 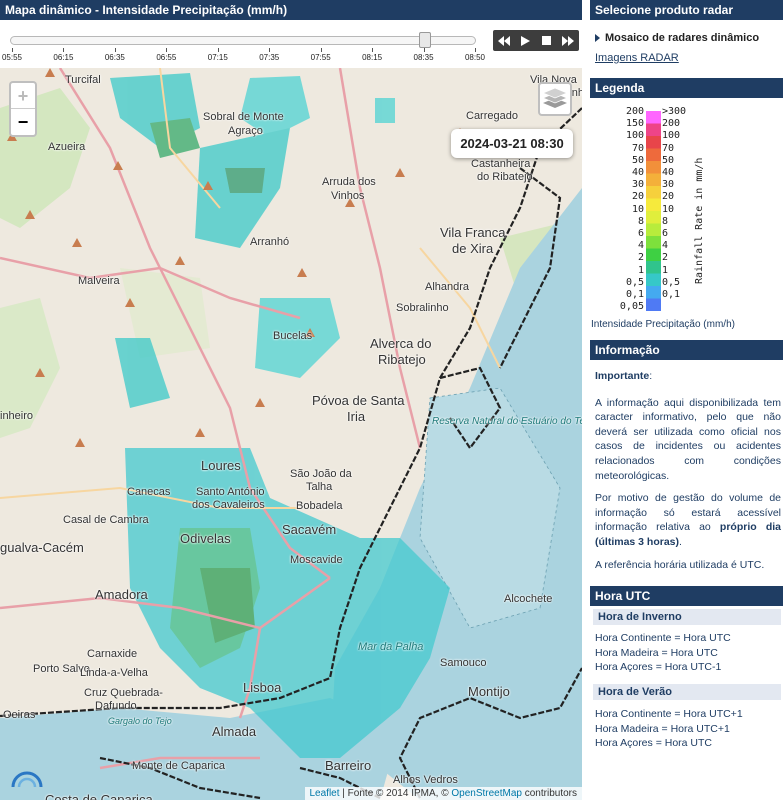 What do you see at coordinates (640, 221) in the screenshot?
I see `legend-left-value: 8` at bounding box center [640, 221].